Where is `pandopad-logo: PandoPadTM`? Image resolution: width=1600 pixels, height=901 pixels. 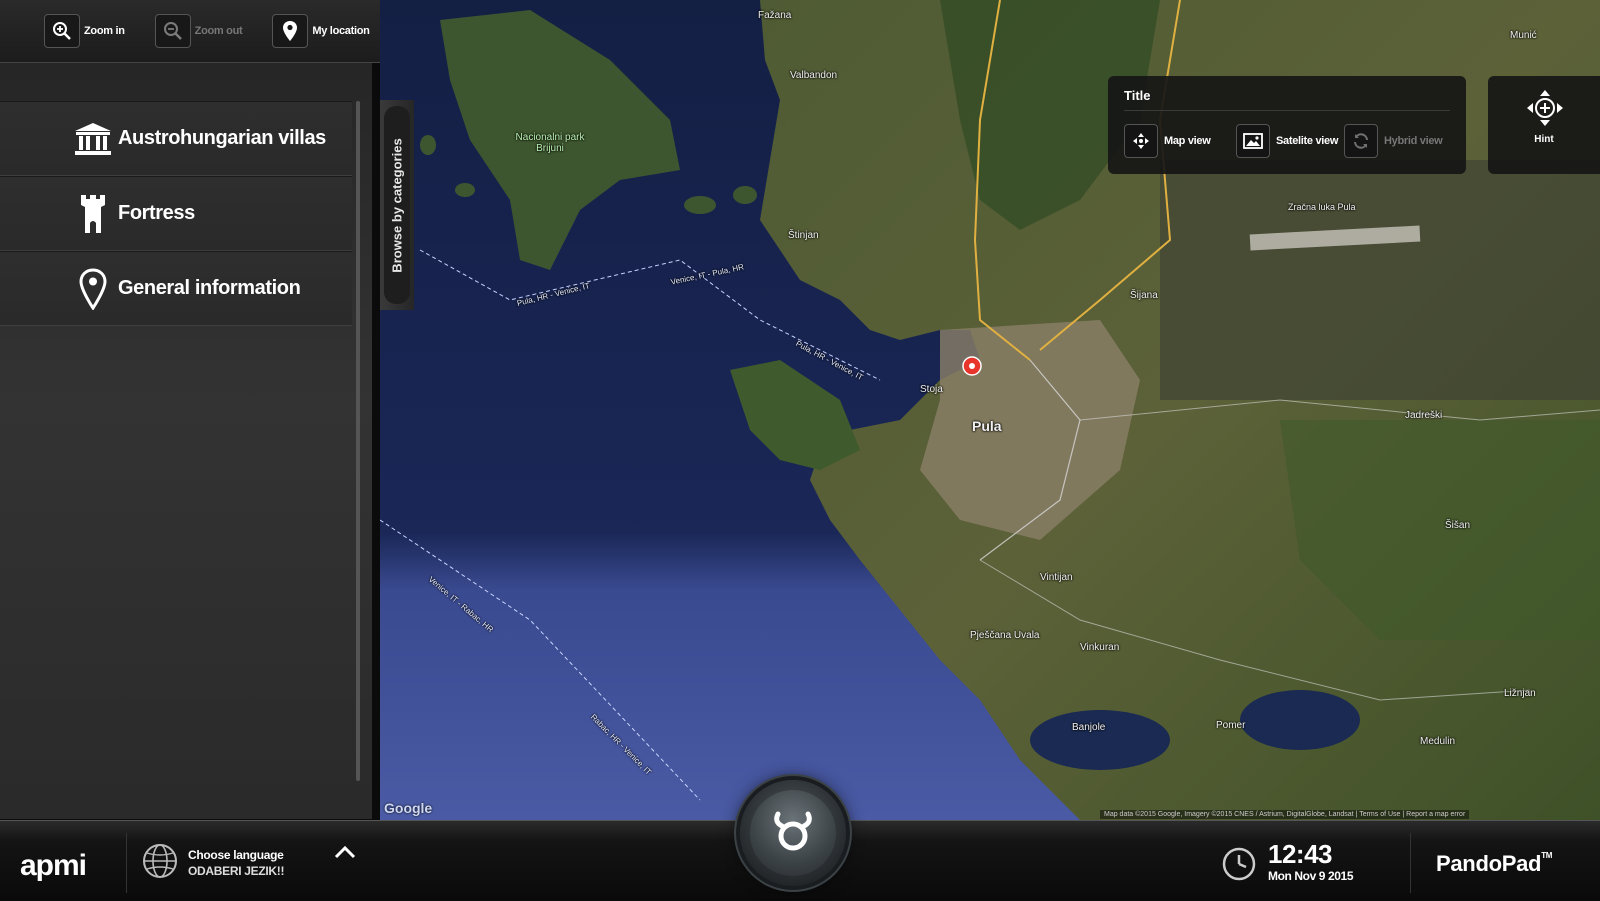 pandopad-logo: PandoPadTM is located at coordinates (1494, 863).